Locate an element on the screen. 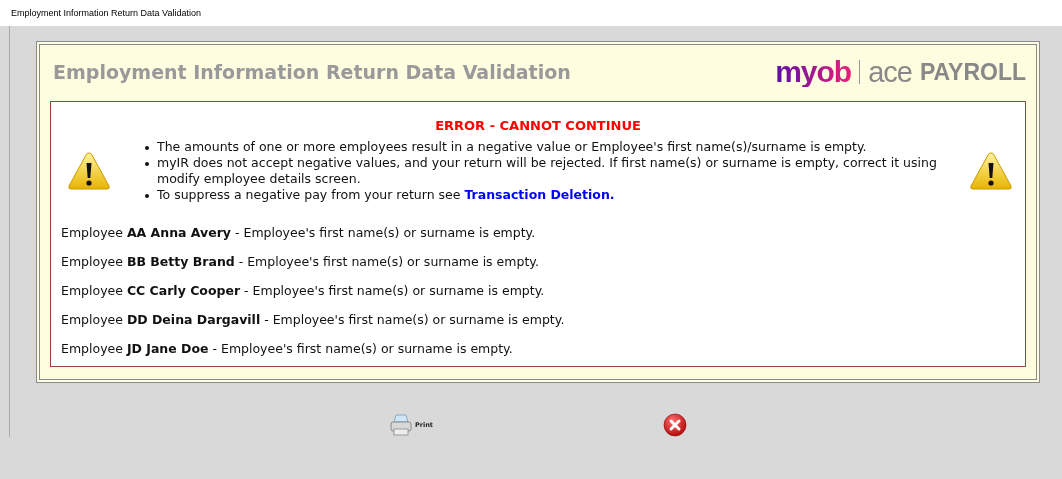  employee-message: Employee BB Betty Brand - Employee's first name(s) or surname is empty. is located at coordinates (300, 261).